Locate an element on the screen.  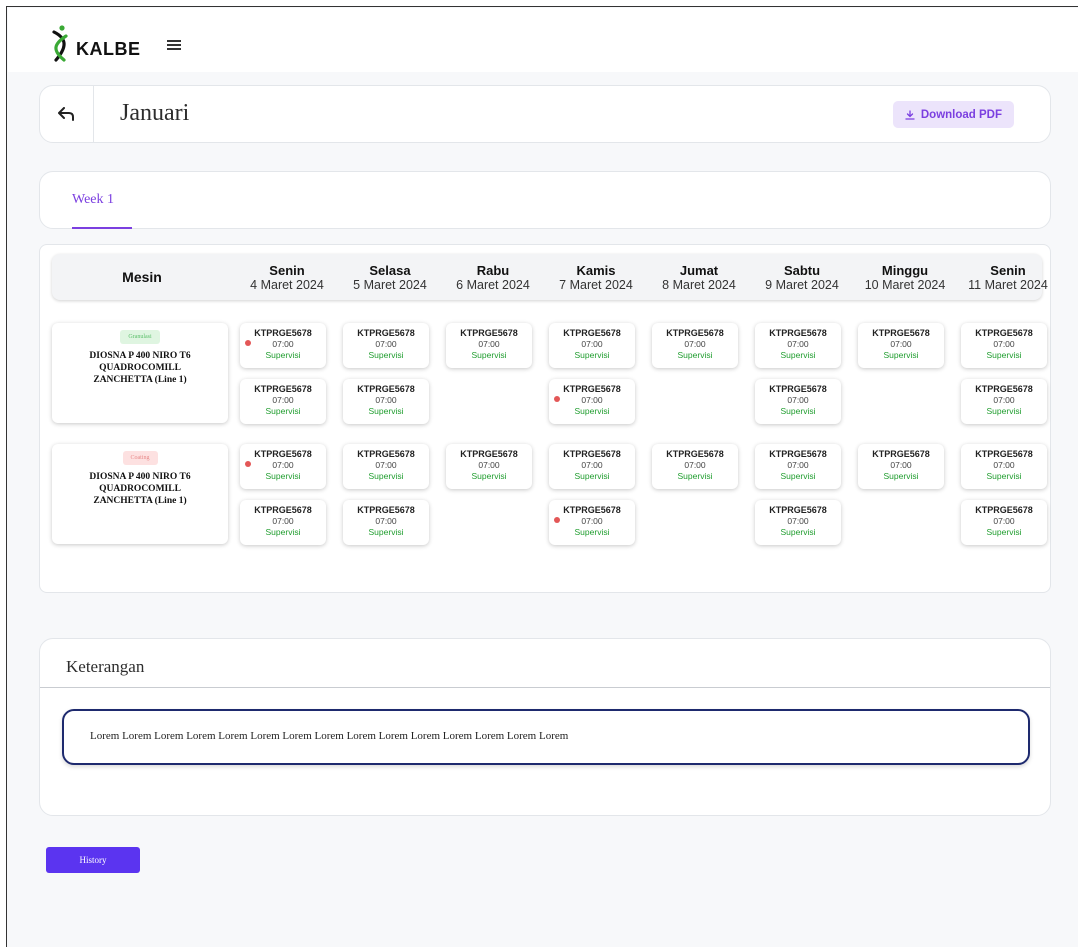
day-date: 5 Maret 2024 is located at coordinates (390, 285).